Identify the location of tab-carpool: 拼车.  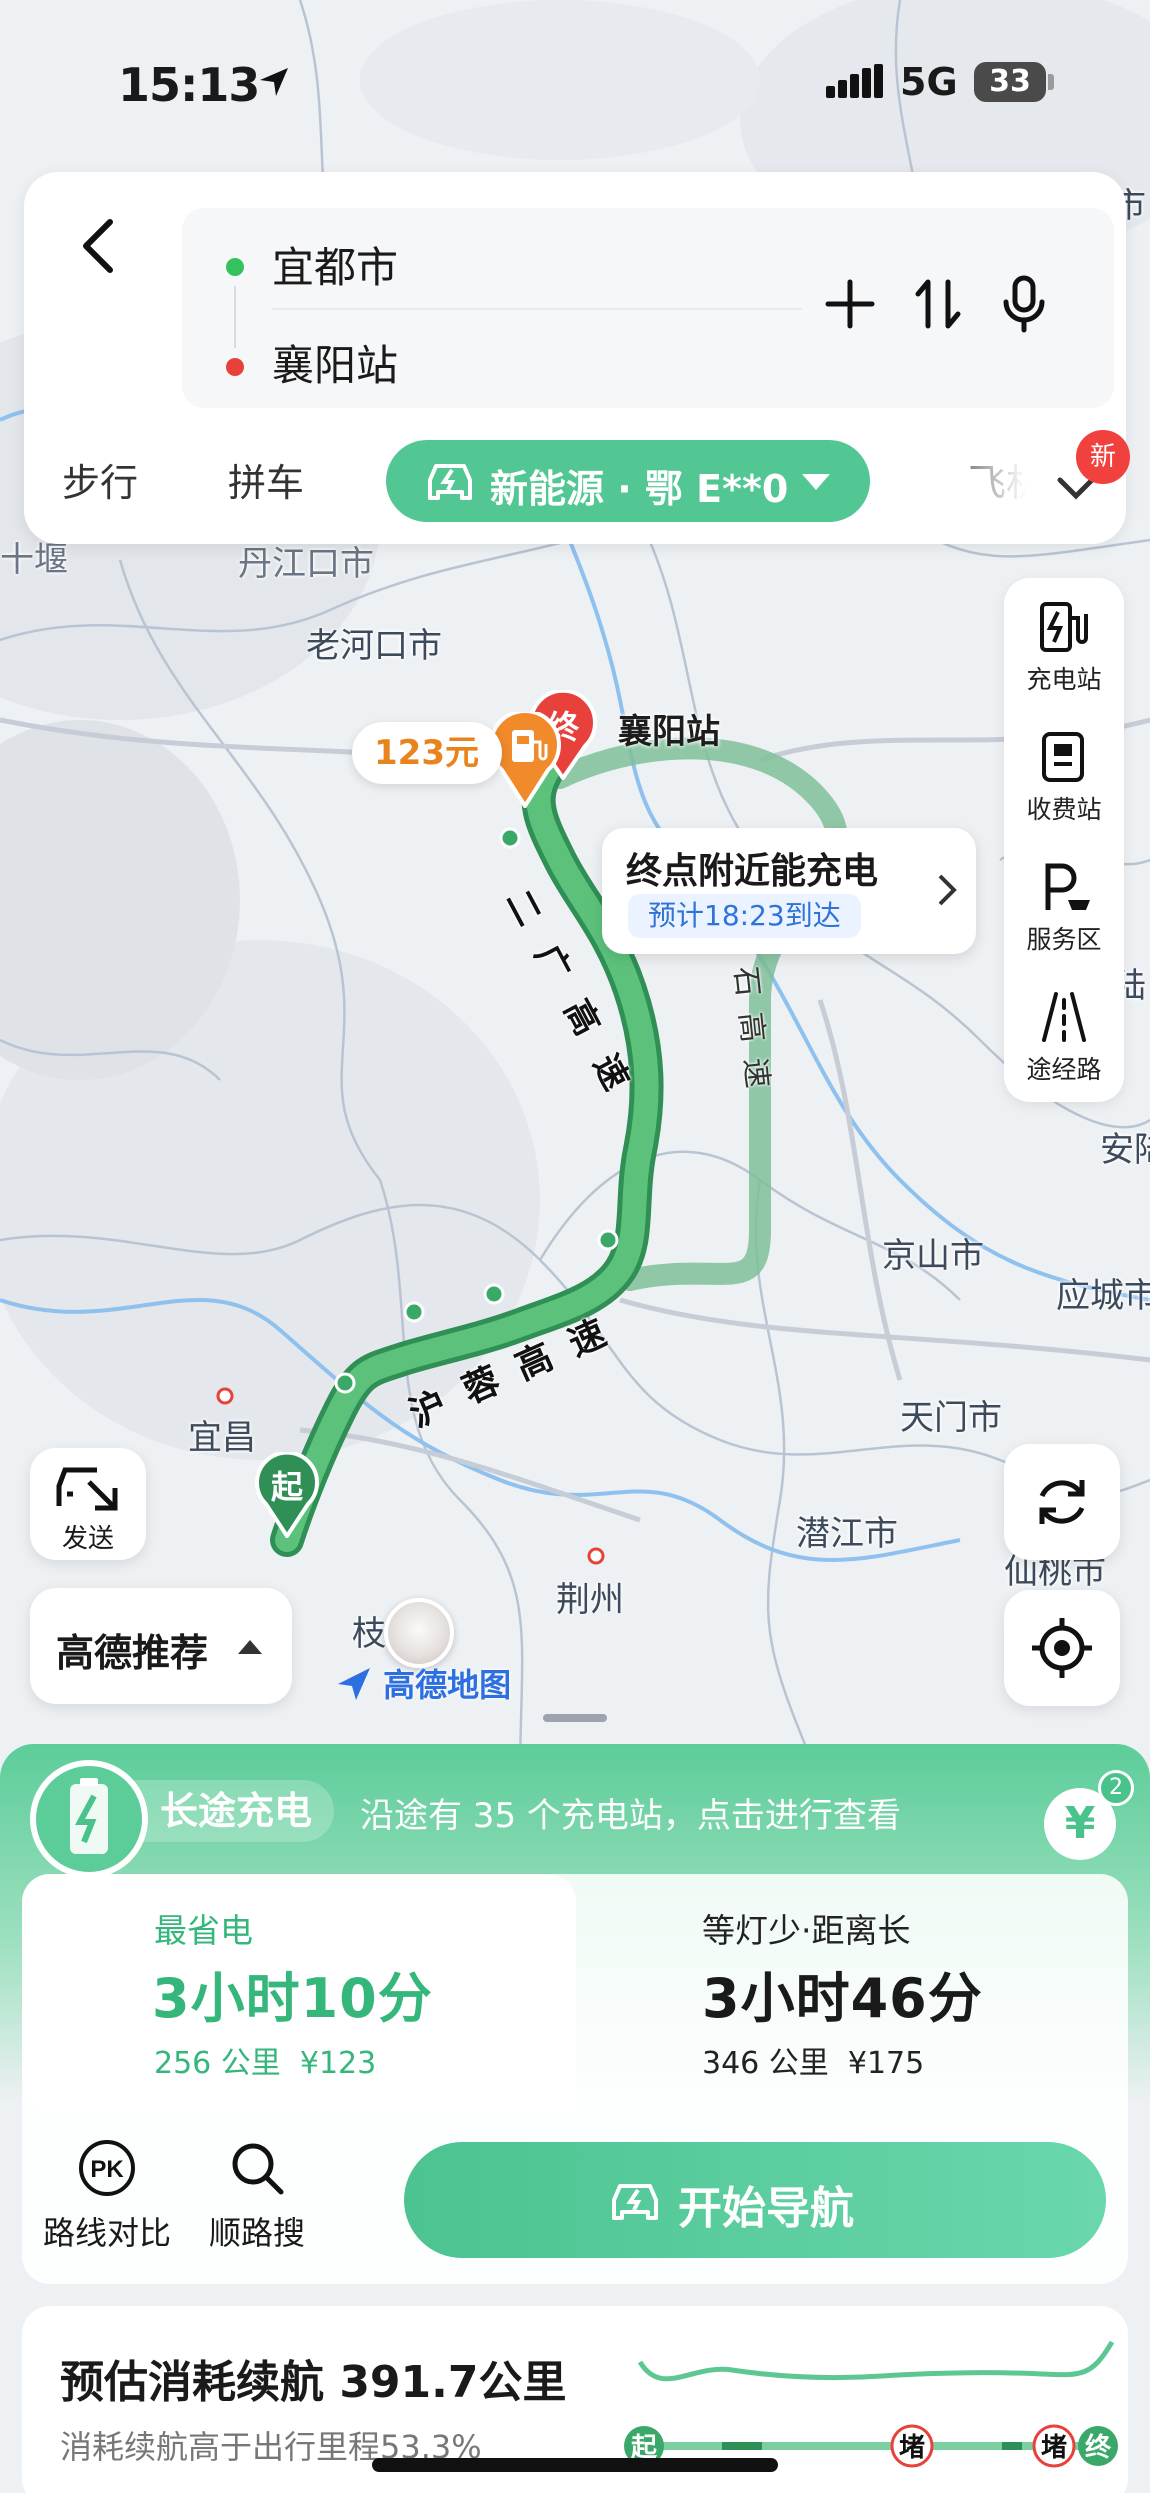
(266, 479).